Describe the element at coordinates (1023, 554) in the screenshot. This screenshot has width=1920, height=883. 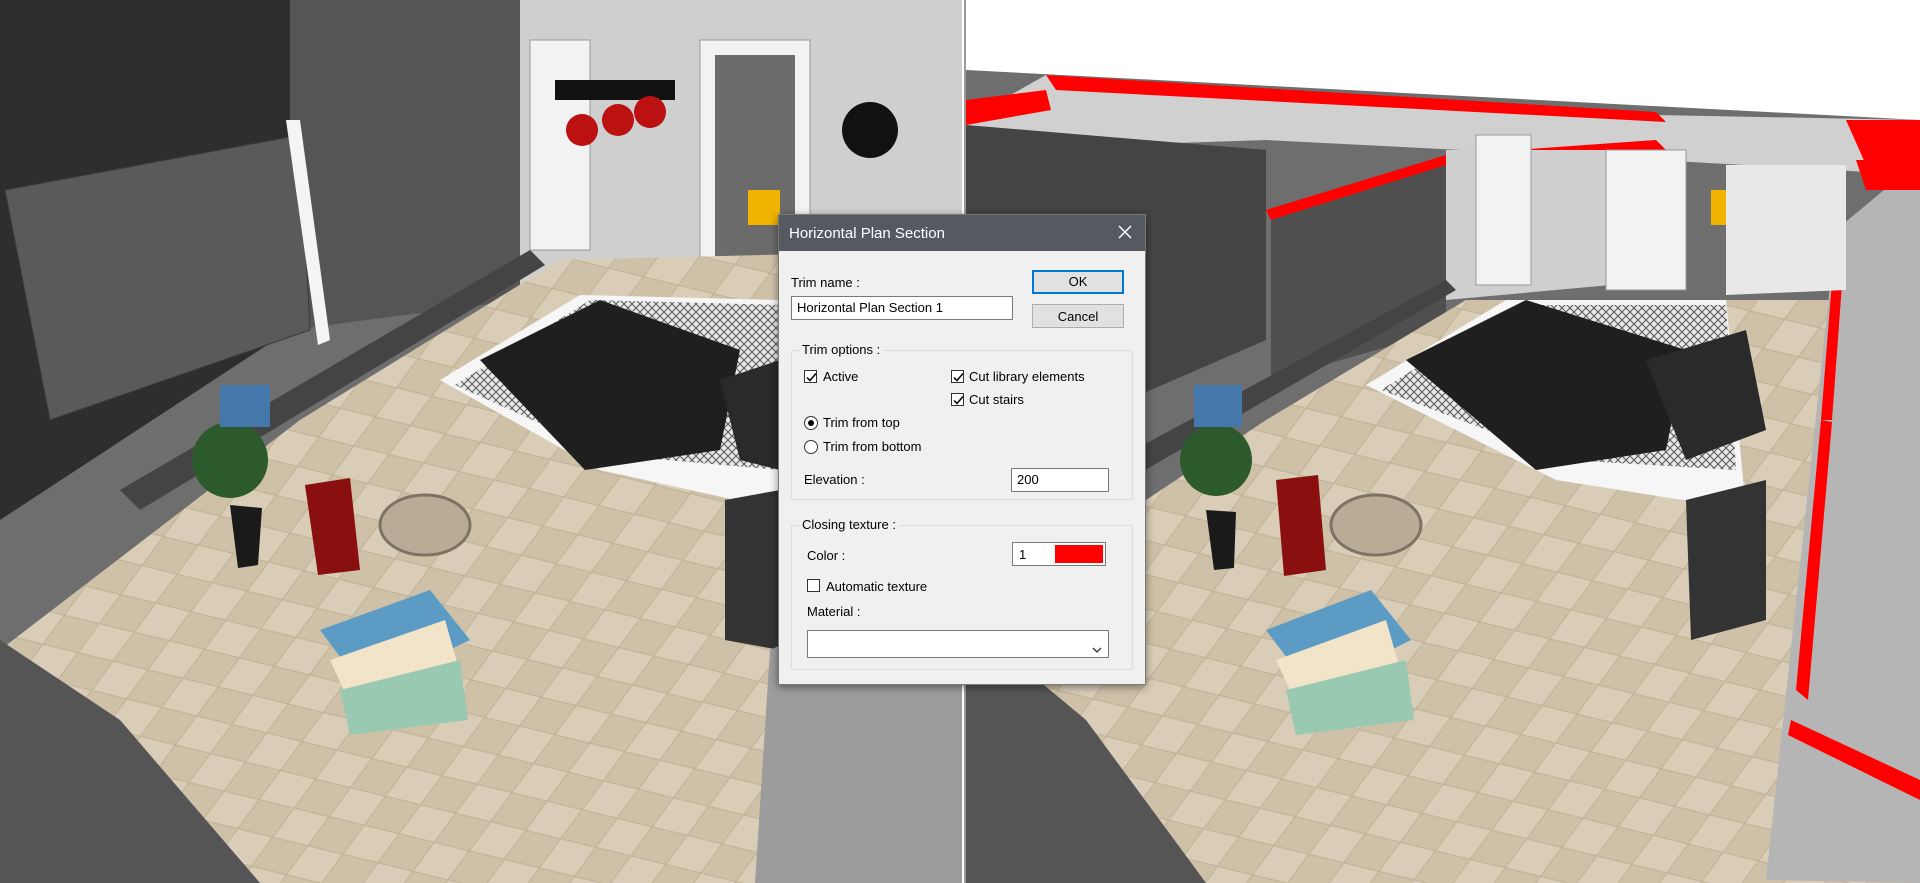
I see `color-index: 1` at that location.